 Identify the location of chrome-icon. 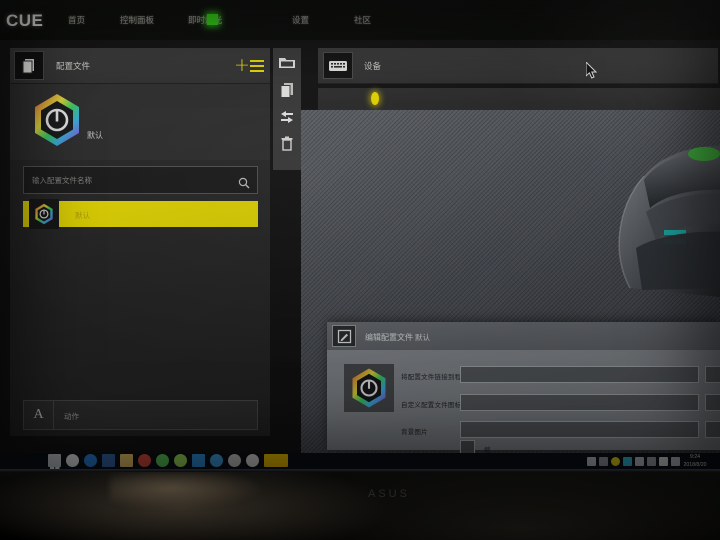
(144, 460).